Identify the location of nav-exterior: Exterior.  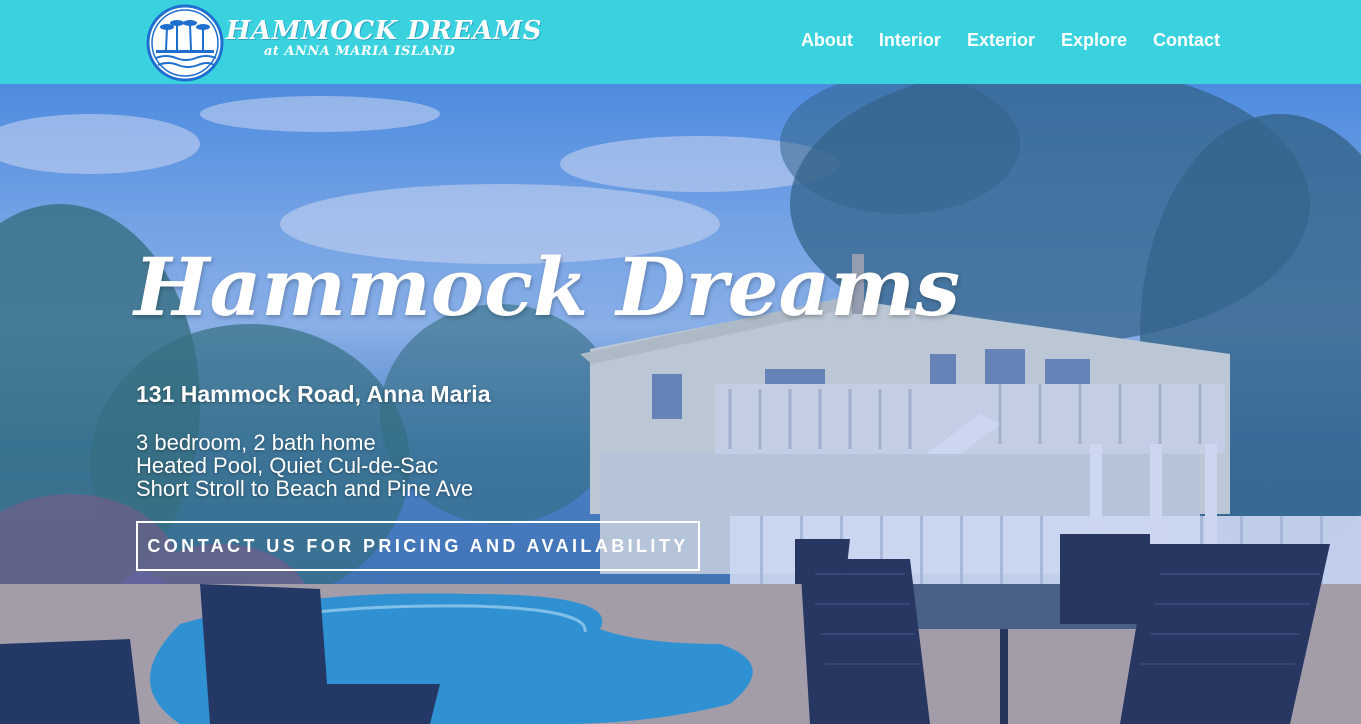
(1001, 40).